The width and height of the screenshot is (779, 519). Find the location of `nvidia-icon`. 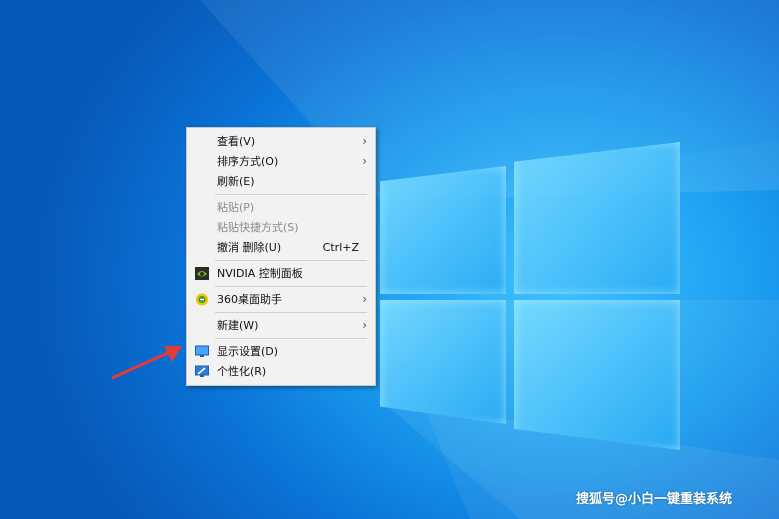

nvidia-icon is located at coordinates (202, 273).